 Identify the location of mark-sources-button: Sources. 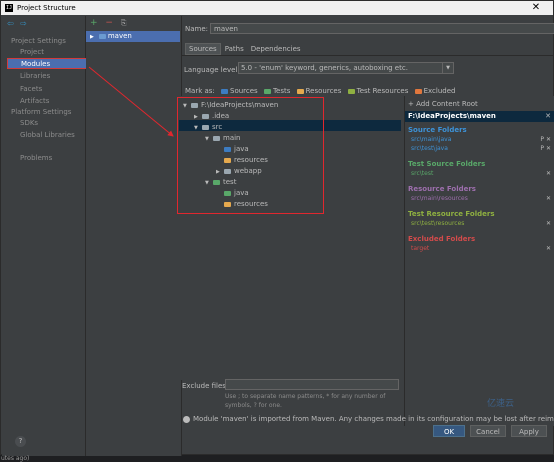
(239, 91).